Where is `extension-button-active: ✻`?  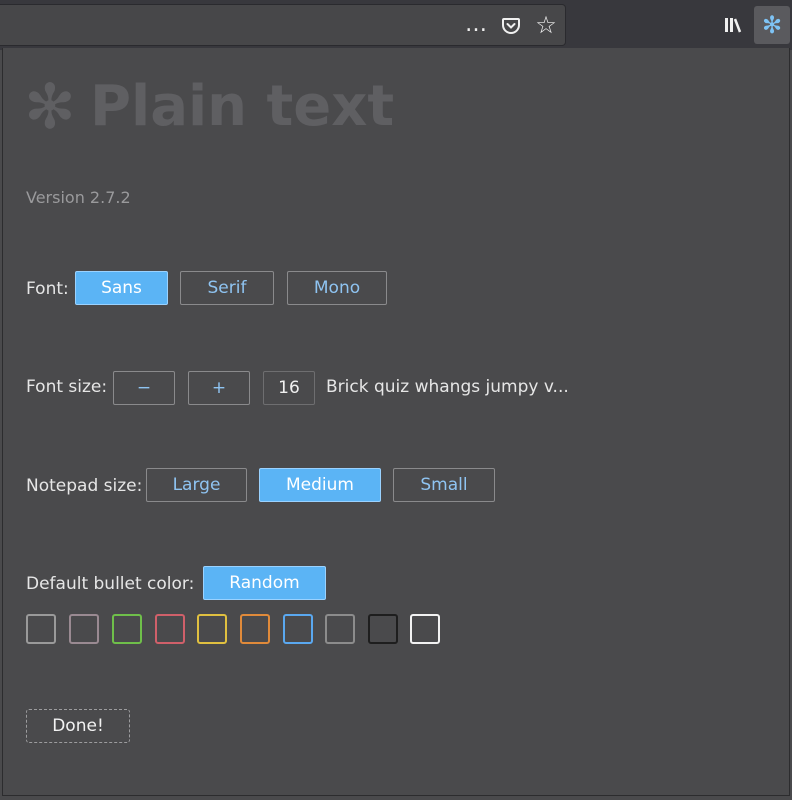 extension-button-active: ✻ is located at coordinates (772, 25).